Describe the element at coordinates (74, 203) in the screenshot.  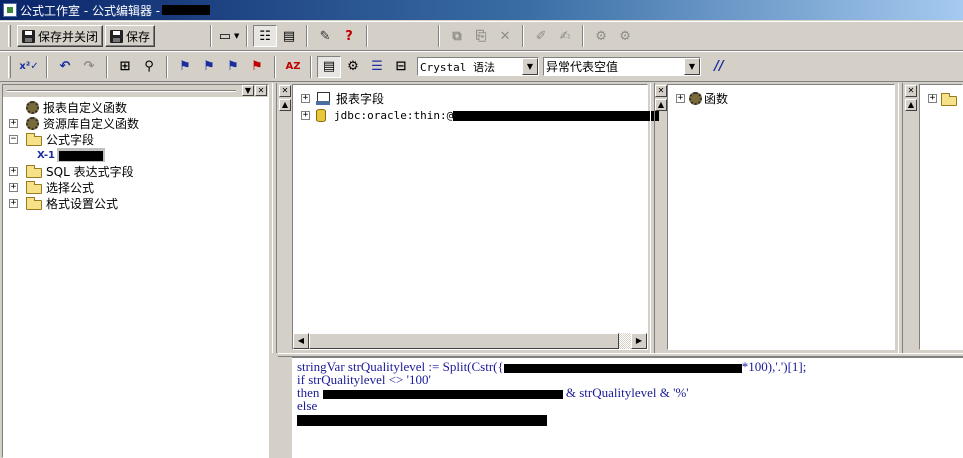
I see `tree-item-format-formulas: + 格式设置公式` at that location.